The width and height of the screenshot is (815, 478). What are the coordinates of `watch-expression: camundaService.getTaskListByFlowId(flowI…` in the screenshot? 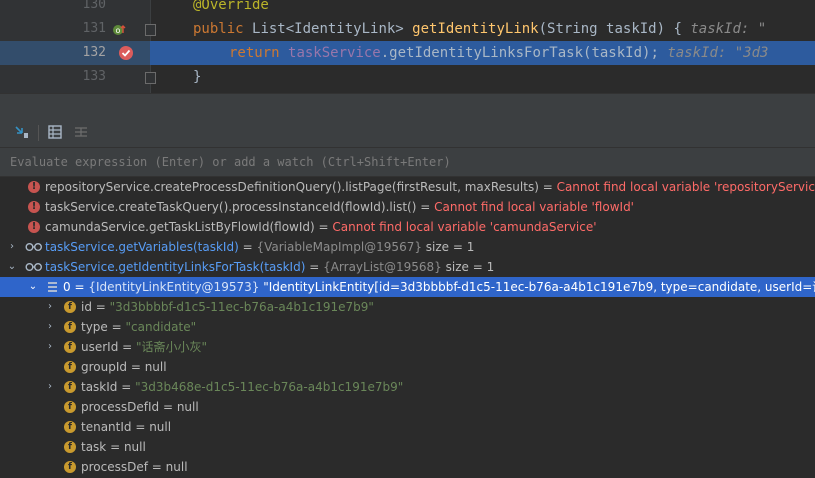 It's located at (180, 227).